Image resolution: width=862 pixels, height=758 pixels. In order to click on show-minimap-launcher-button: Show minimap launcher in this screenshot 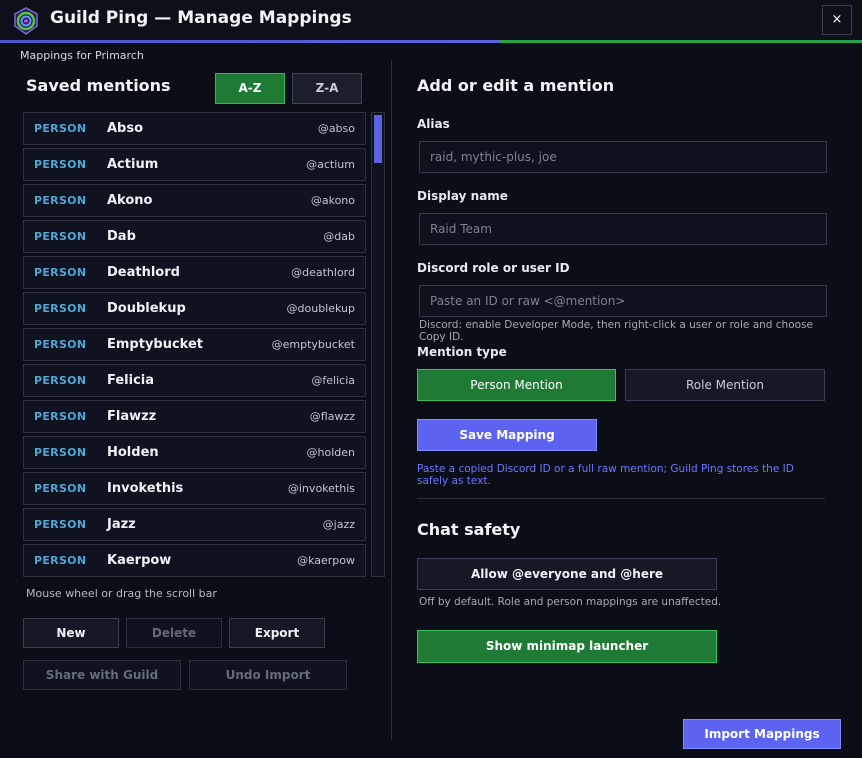, I will do `click(567, 646)`.